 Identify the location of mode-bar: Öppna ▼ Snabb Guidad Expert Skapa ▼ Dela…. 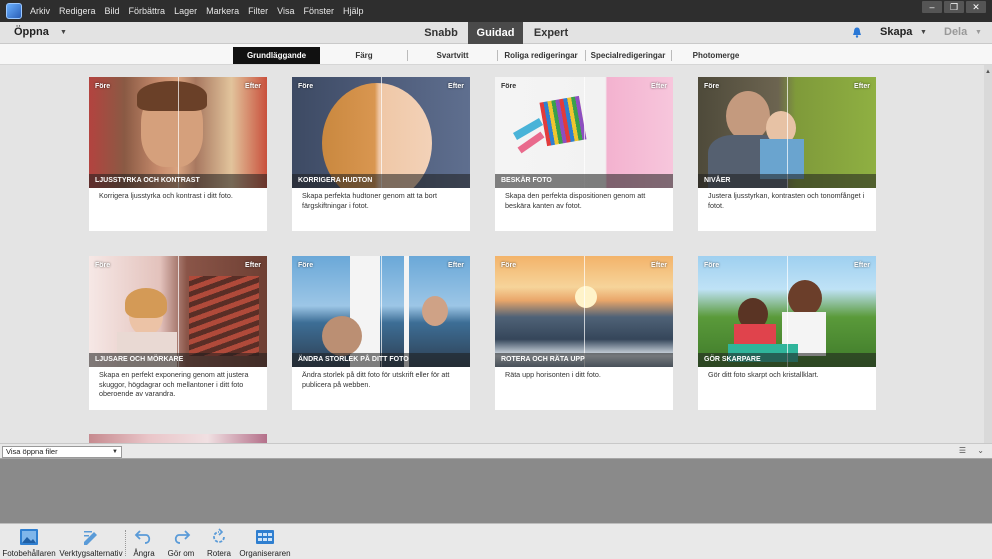
(496, 33).